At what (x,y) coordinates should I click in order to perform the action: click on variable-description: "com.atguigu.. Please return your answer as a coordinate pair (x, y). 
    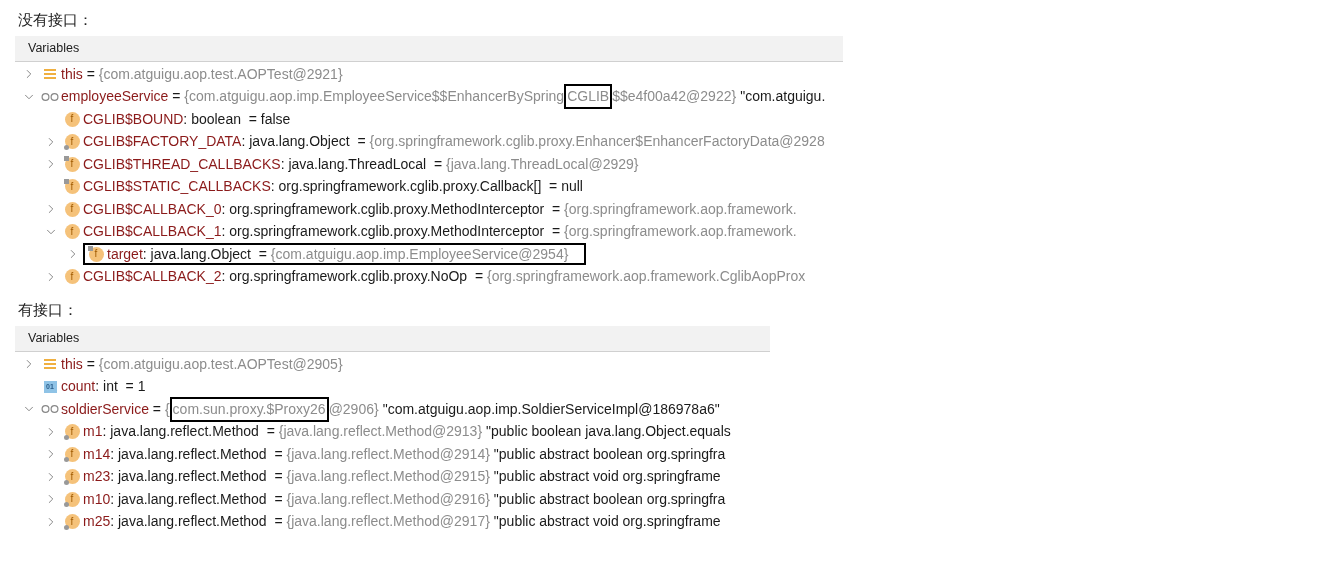
    Looking at the image, I should click on (783, 97).